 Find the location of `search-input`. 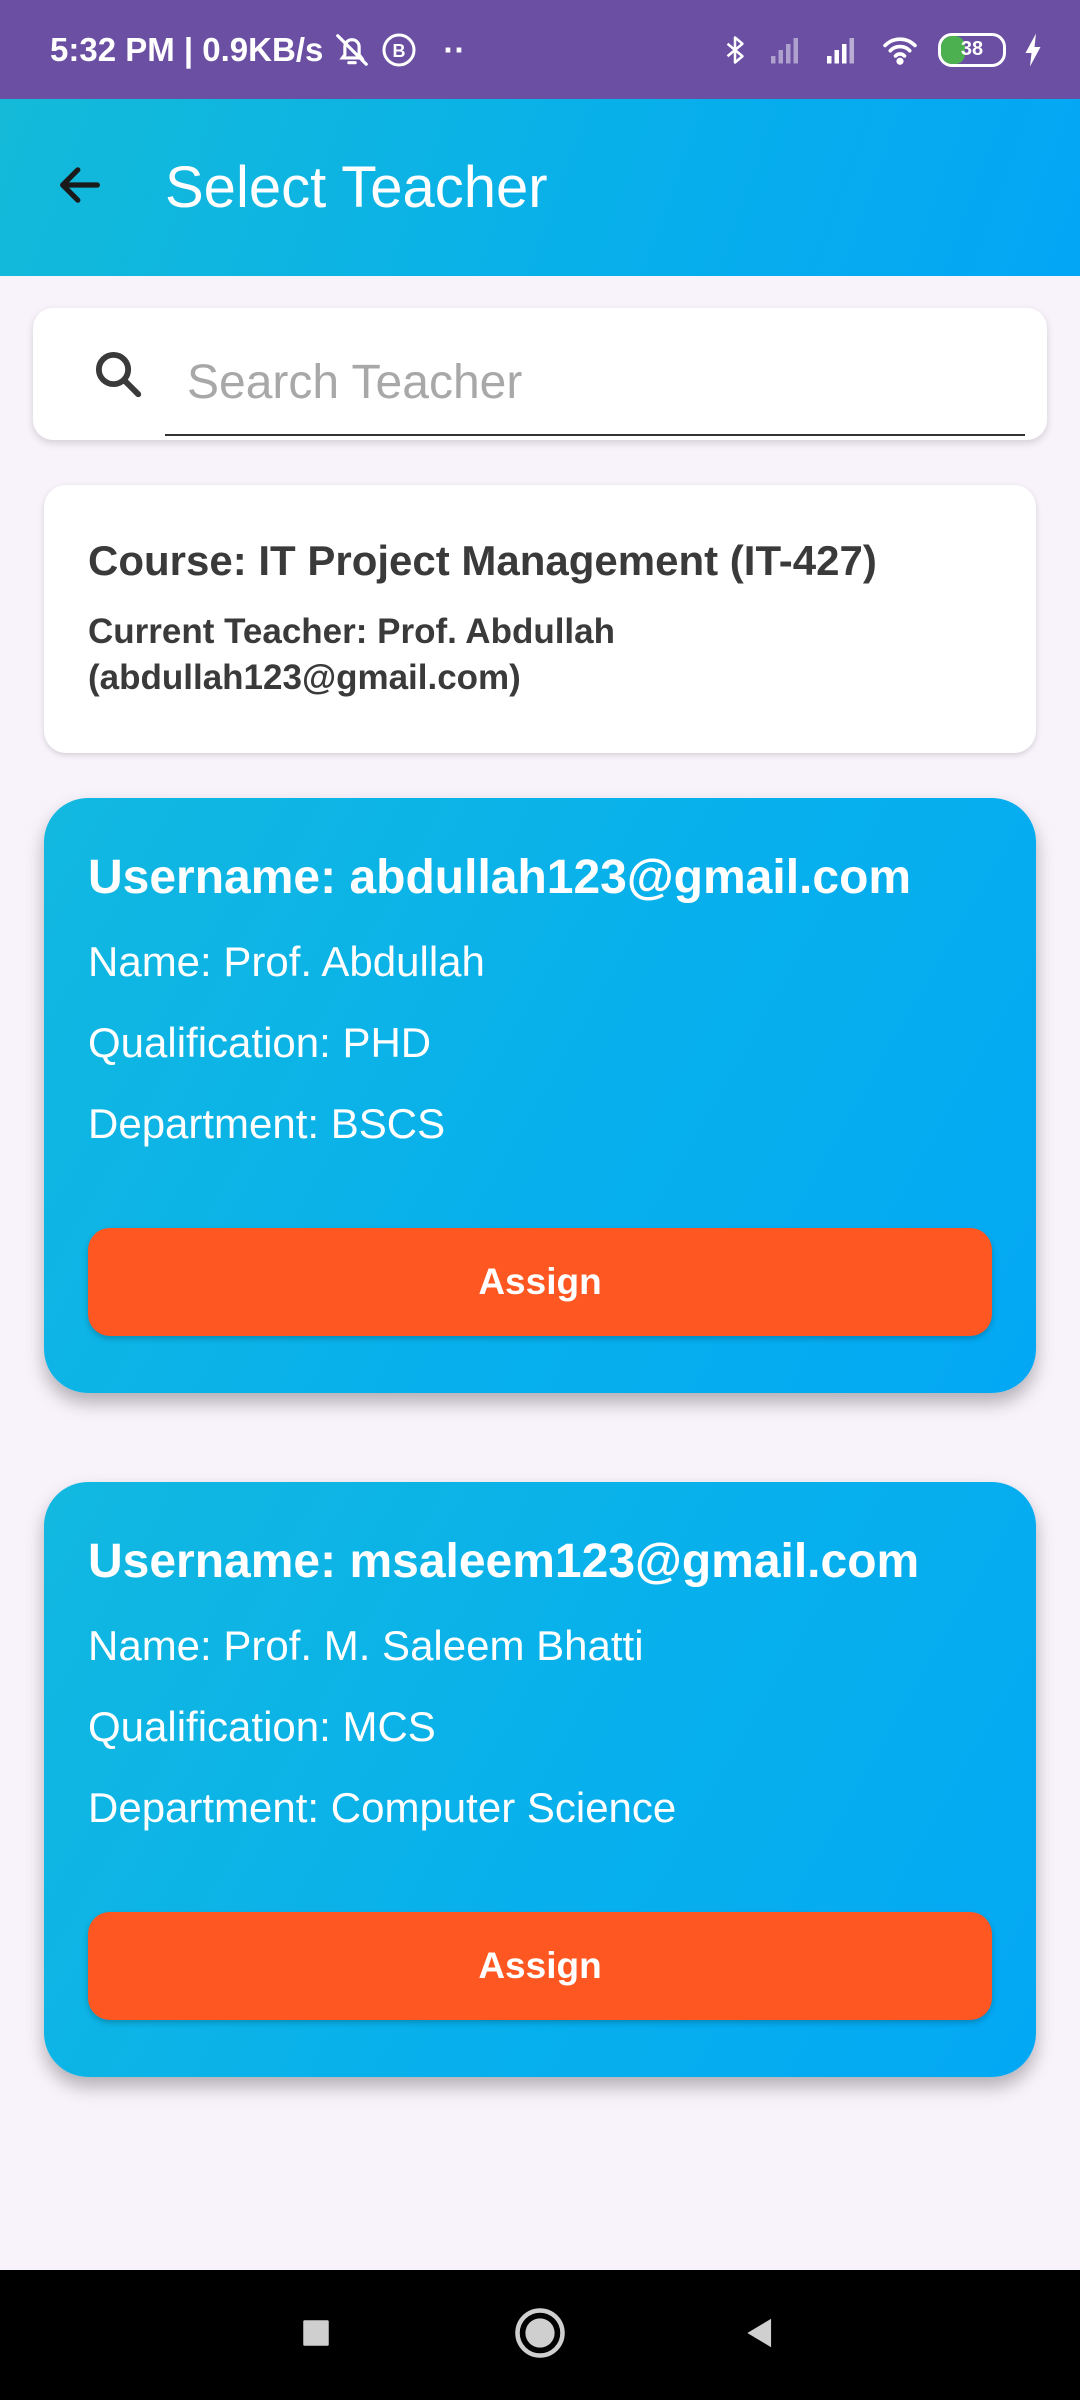

search-input is located at coordinates (595, 383).